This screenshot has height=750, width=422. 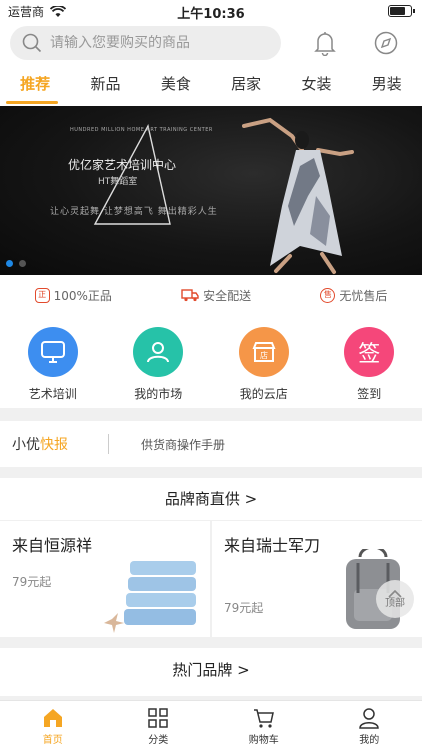 What do you see at coordinates (40, 445) in the screenshot?
I see `news-brand: 小优快报` at bounding box center [40, 445].